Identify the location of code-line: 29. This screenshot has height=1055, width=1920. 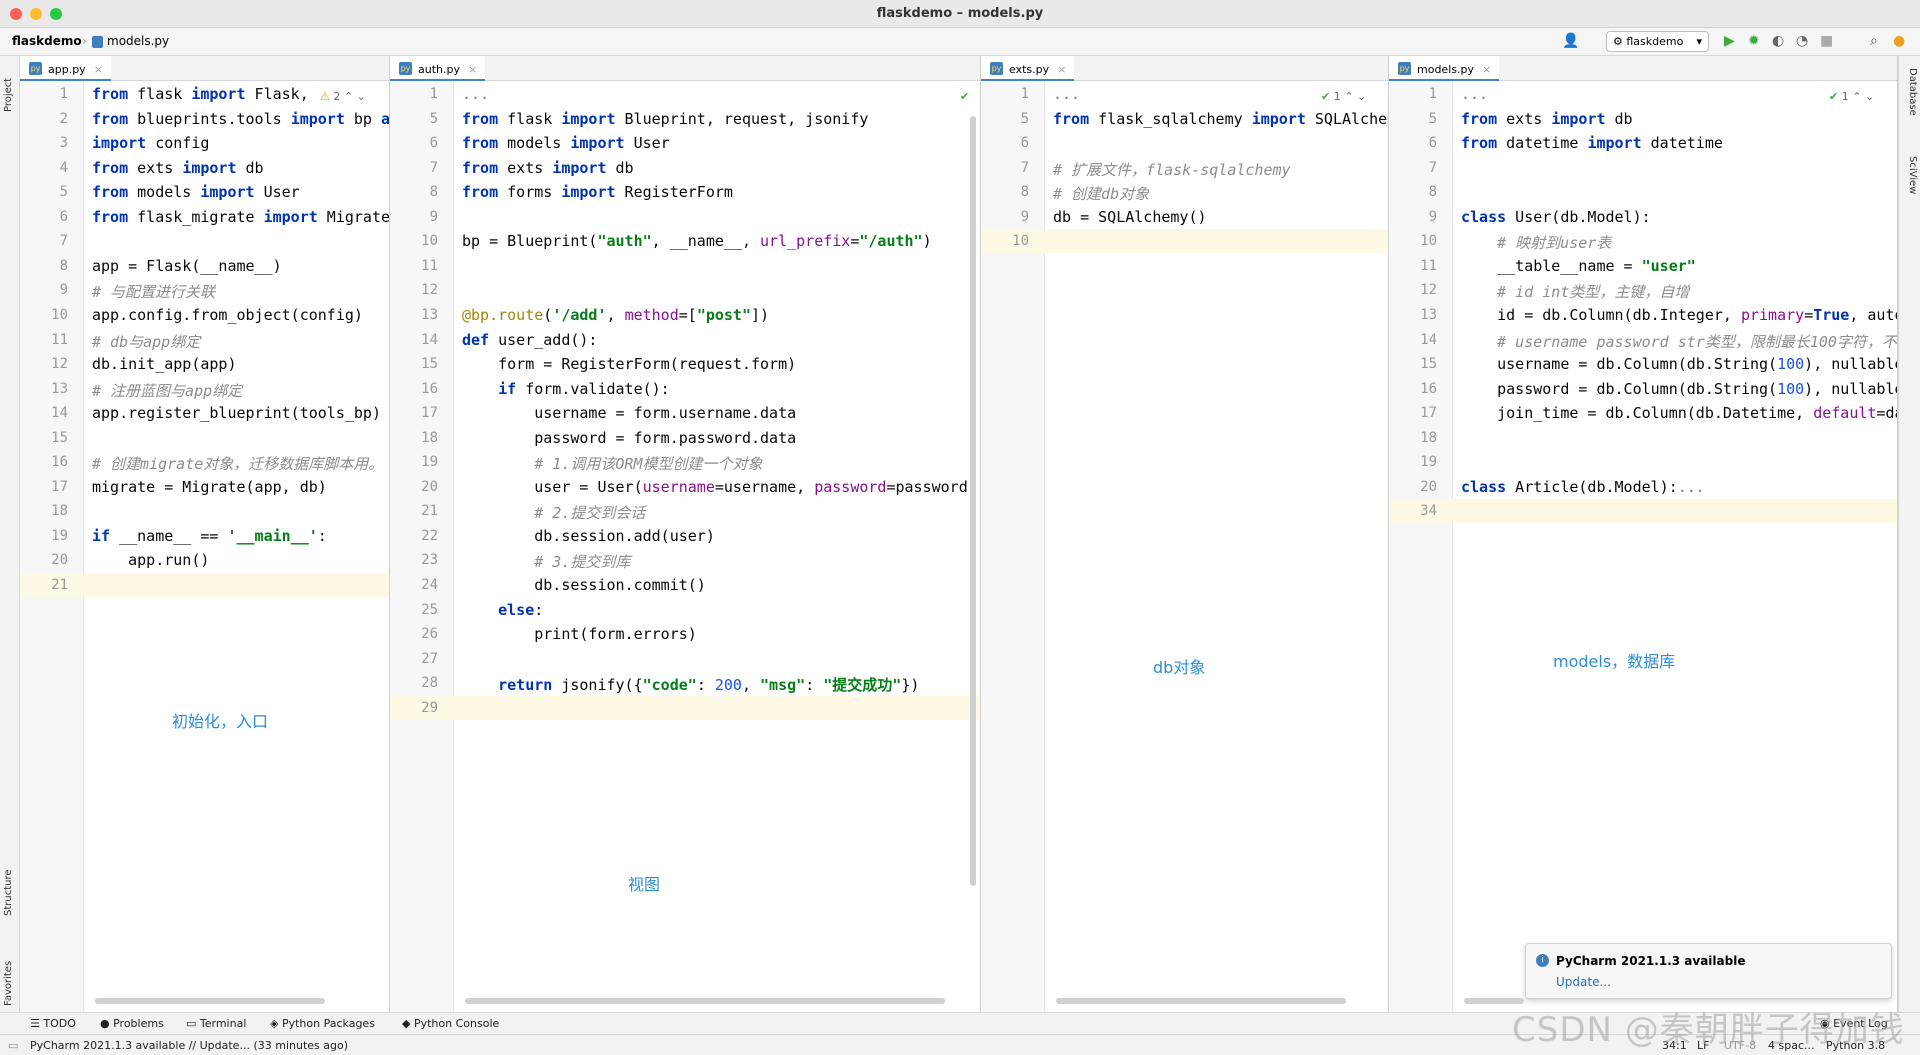
(685, 707).